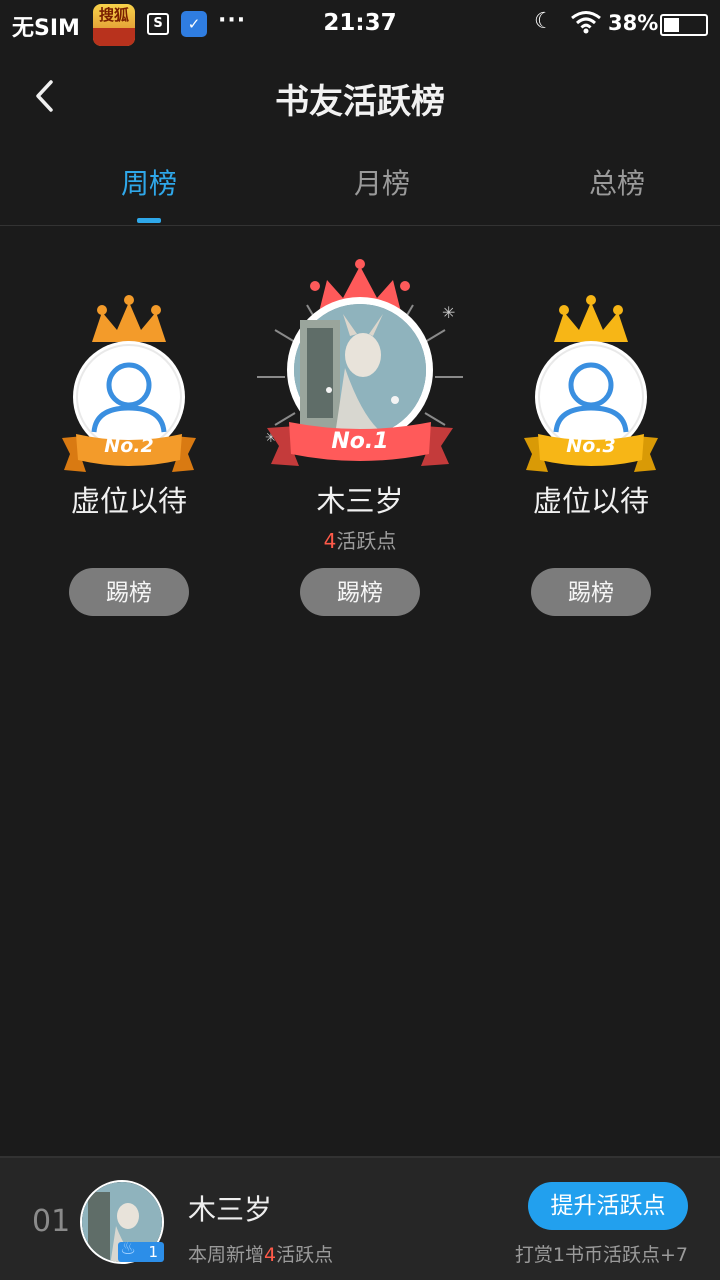  I want to click on status-bar: 无SIM 搜狐 S ✓ ··· 21:37 ☾ 38%, so click(360, 25).